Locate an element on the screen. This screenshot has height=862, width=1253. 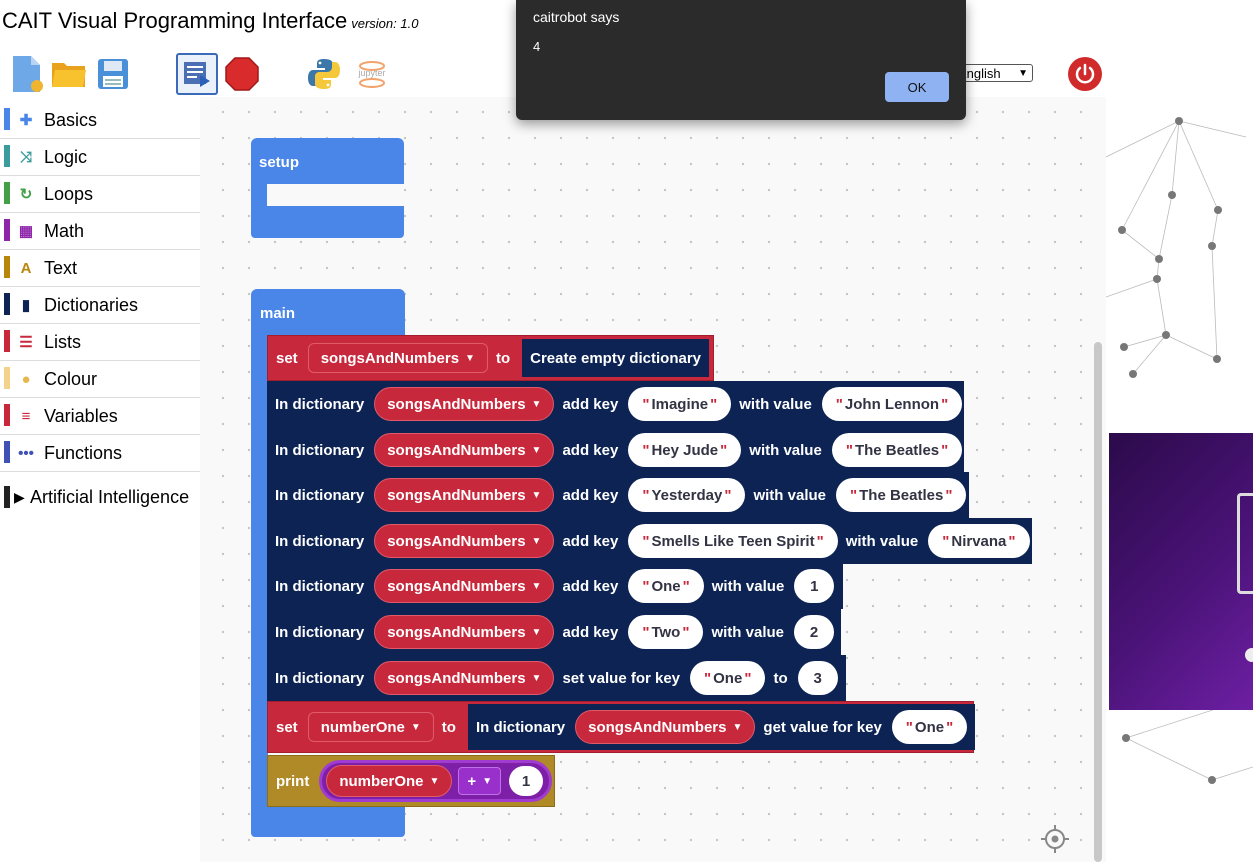
value-number-input: 1 is located at coordinates (814, 586).